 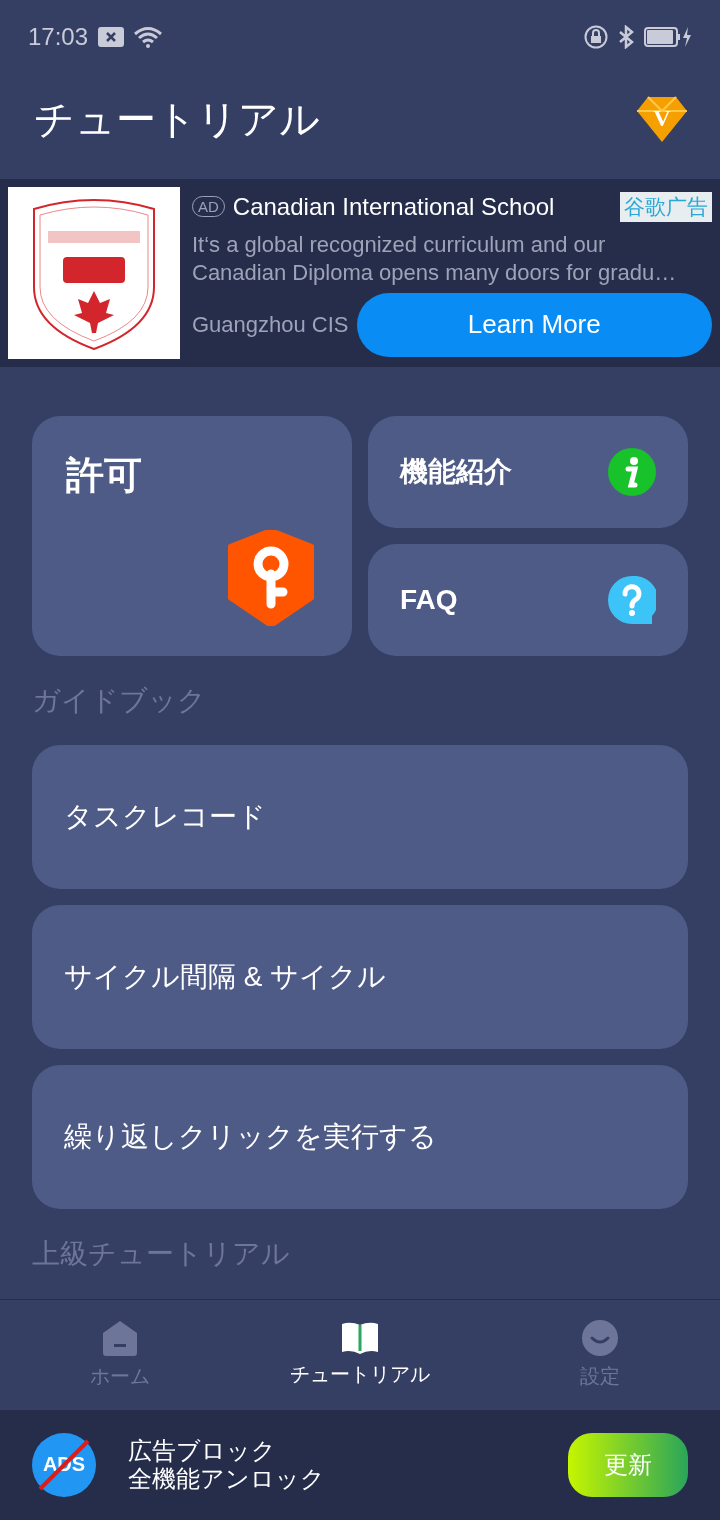 I want to click on feature-card: 機能紹介, so click(x=528, y=471).